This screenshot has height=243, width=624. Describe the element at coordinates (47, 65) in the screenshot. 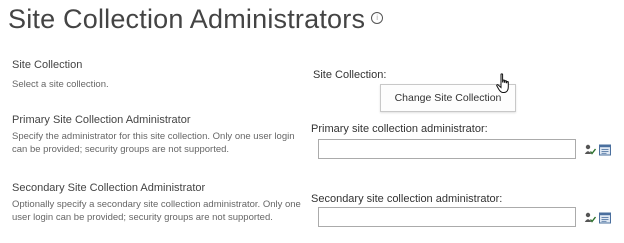

I see `site-collection-section-title: Site Collection` at that location.